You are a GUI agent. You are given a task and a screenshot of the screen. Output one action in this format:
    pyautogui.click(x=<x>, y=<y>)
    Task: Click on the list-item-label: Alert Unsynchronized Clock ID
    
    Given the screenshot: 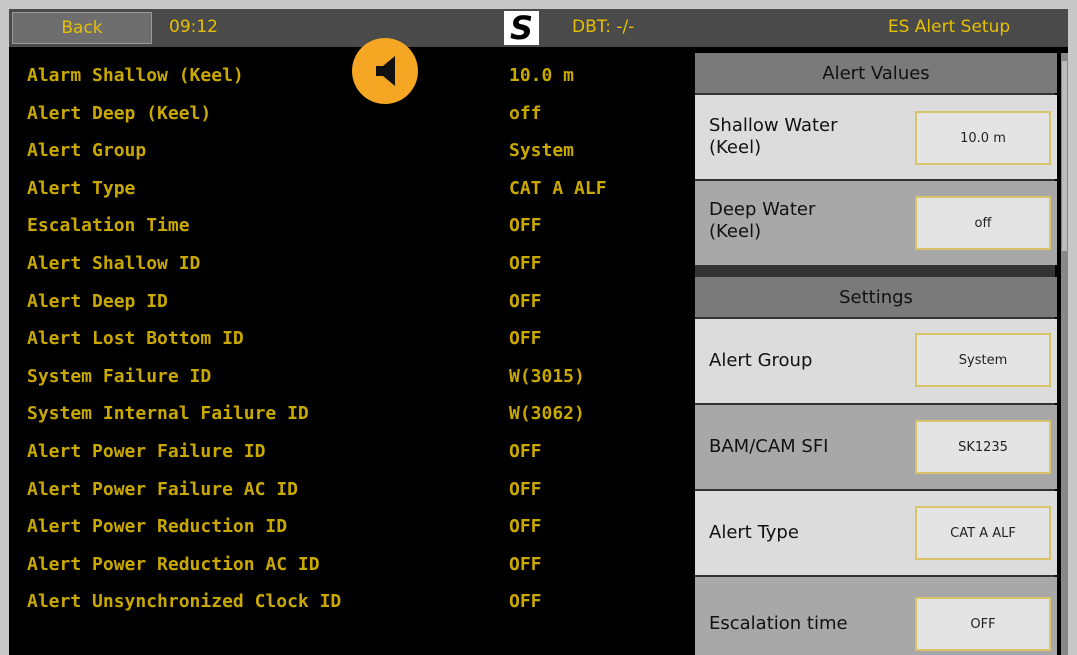 What is the action you would take?
    pyautogui.click(x=184, y=601)
    